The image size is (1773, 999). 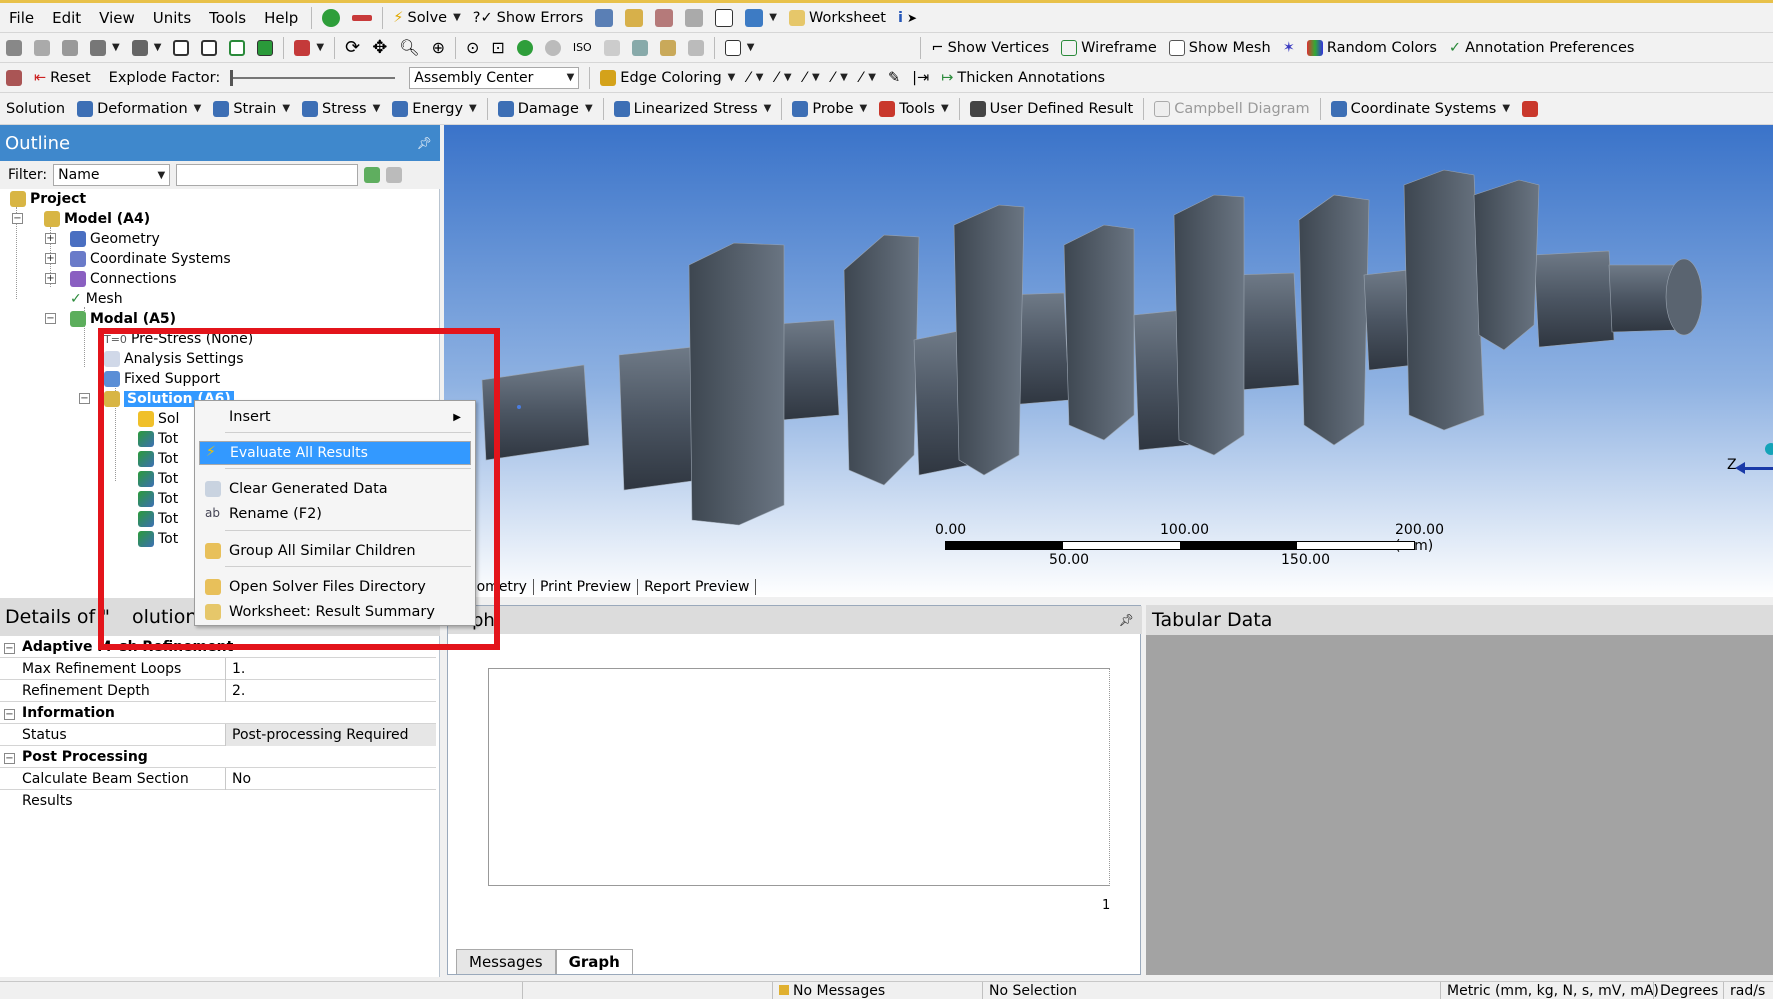 What do you see at coordinates (181, 48) in the screenshot?
I see `select-body-a` at bounding box center [181, 48].